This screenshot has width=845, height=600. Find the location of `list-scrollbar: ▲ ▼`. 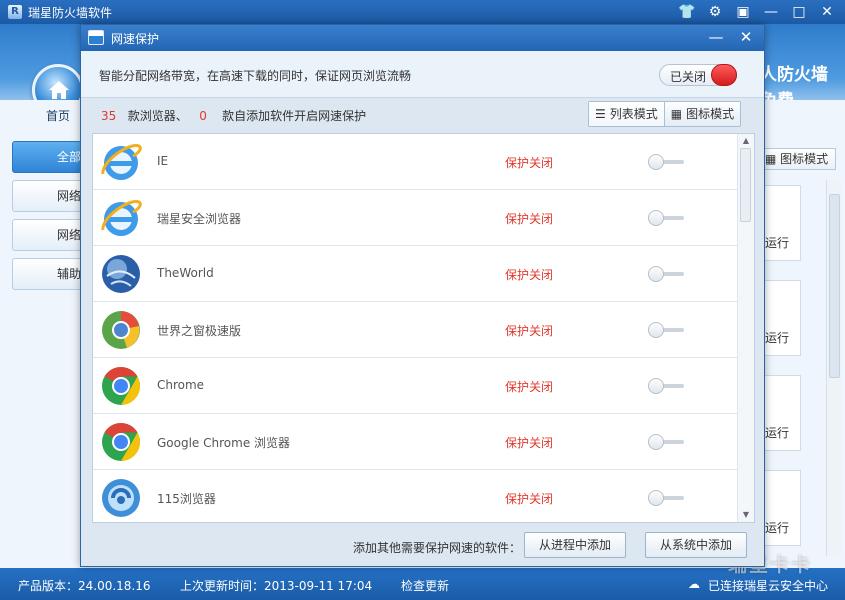

list-scrollbar: ▲ ▼ is located at coordinates (745, 328).